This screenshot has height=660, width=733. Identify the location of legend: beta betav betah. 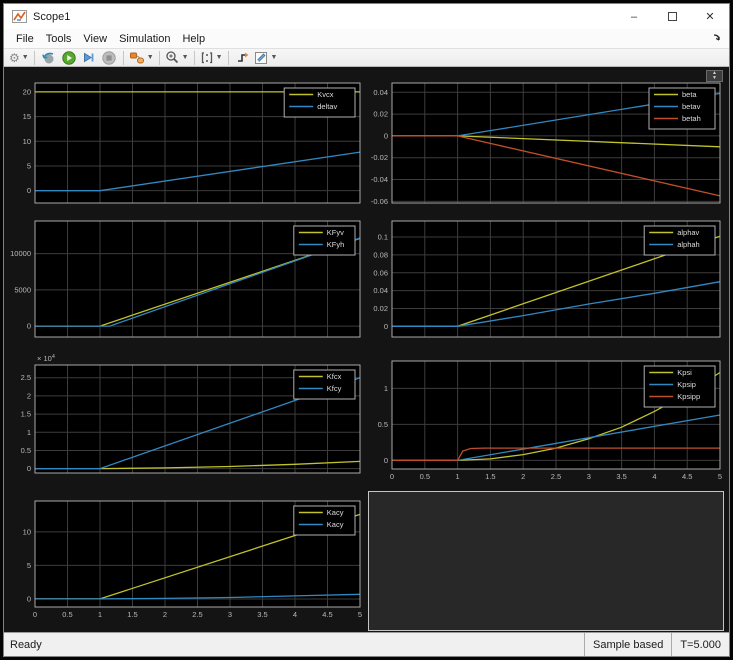
(682, 108).